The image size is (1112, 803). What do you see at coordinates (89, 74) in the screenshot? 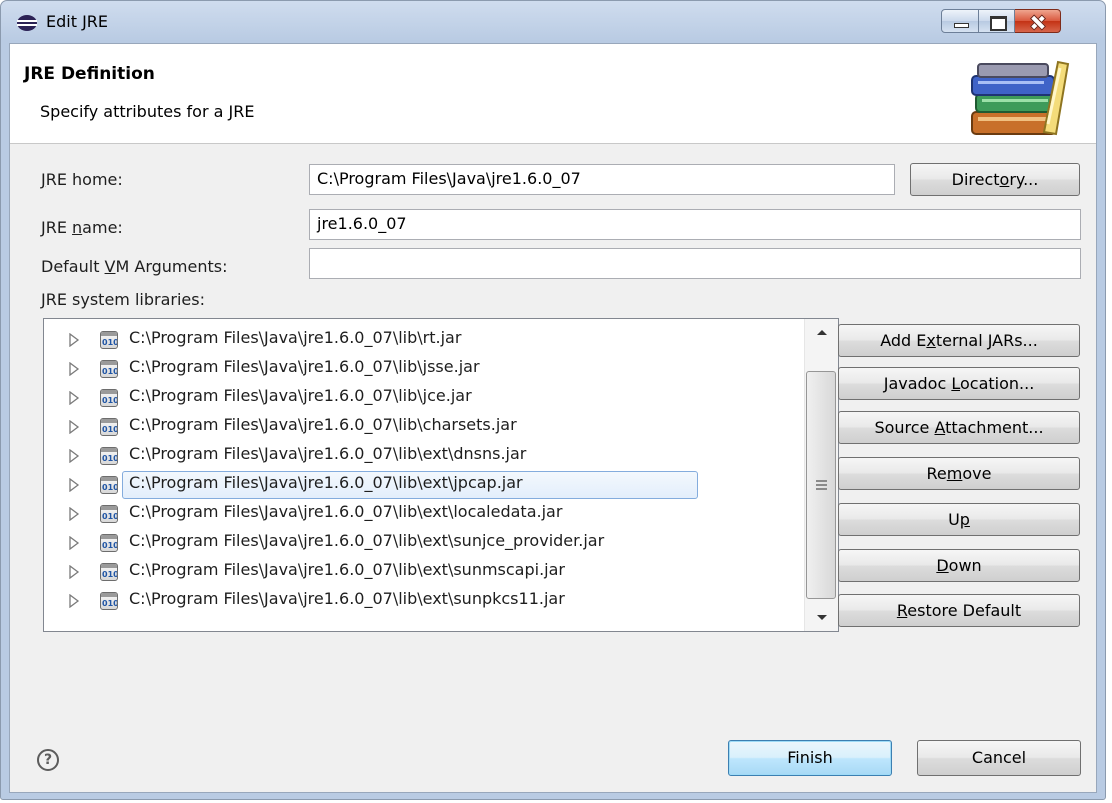
I see `header-title: JRE Definition` at bounding box center [89, 74].